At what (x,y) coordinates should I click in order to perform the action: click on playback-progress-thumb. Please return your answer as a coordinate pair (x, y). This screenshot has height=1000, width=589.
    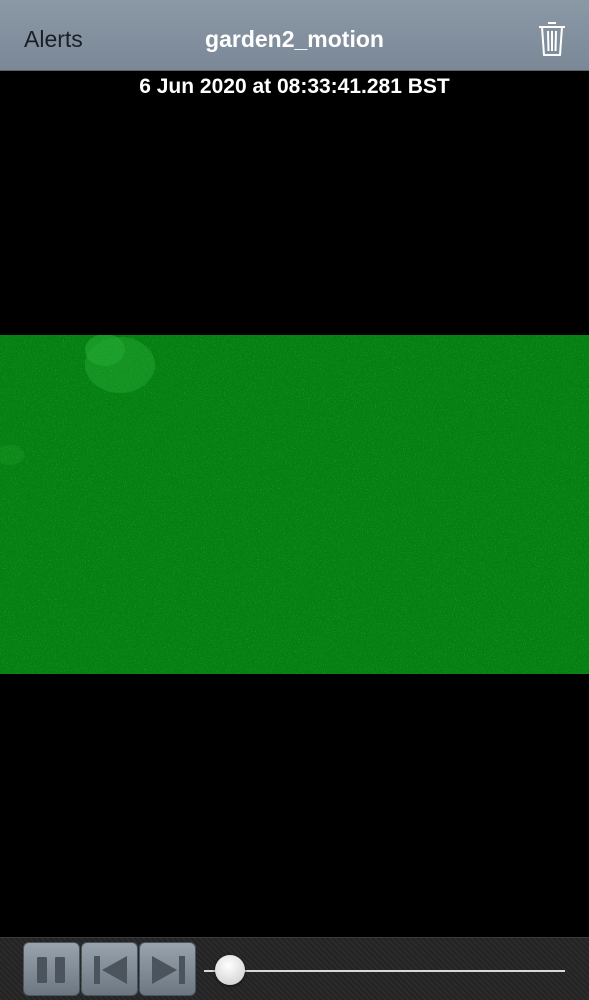
    Looking at the image, I should click on (229, 970).